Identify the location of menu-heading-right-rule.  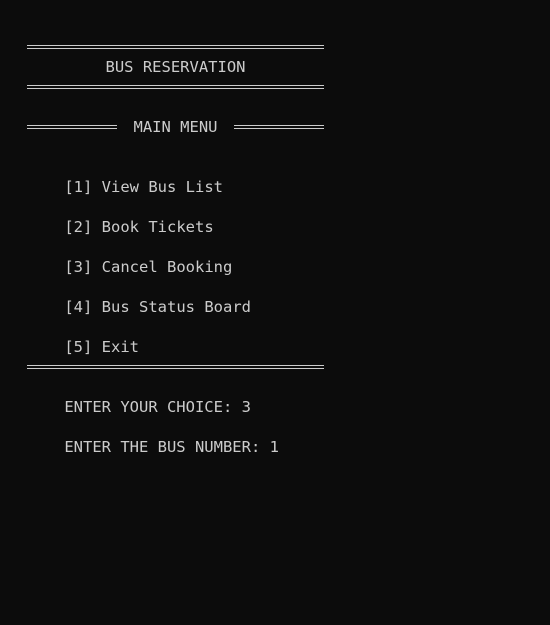
(279, 127).